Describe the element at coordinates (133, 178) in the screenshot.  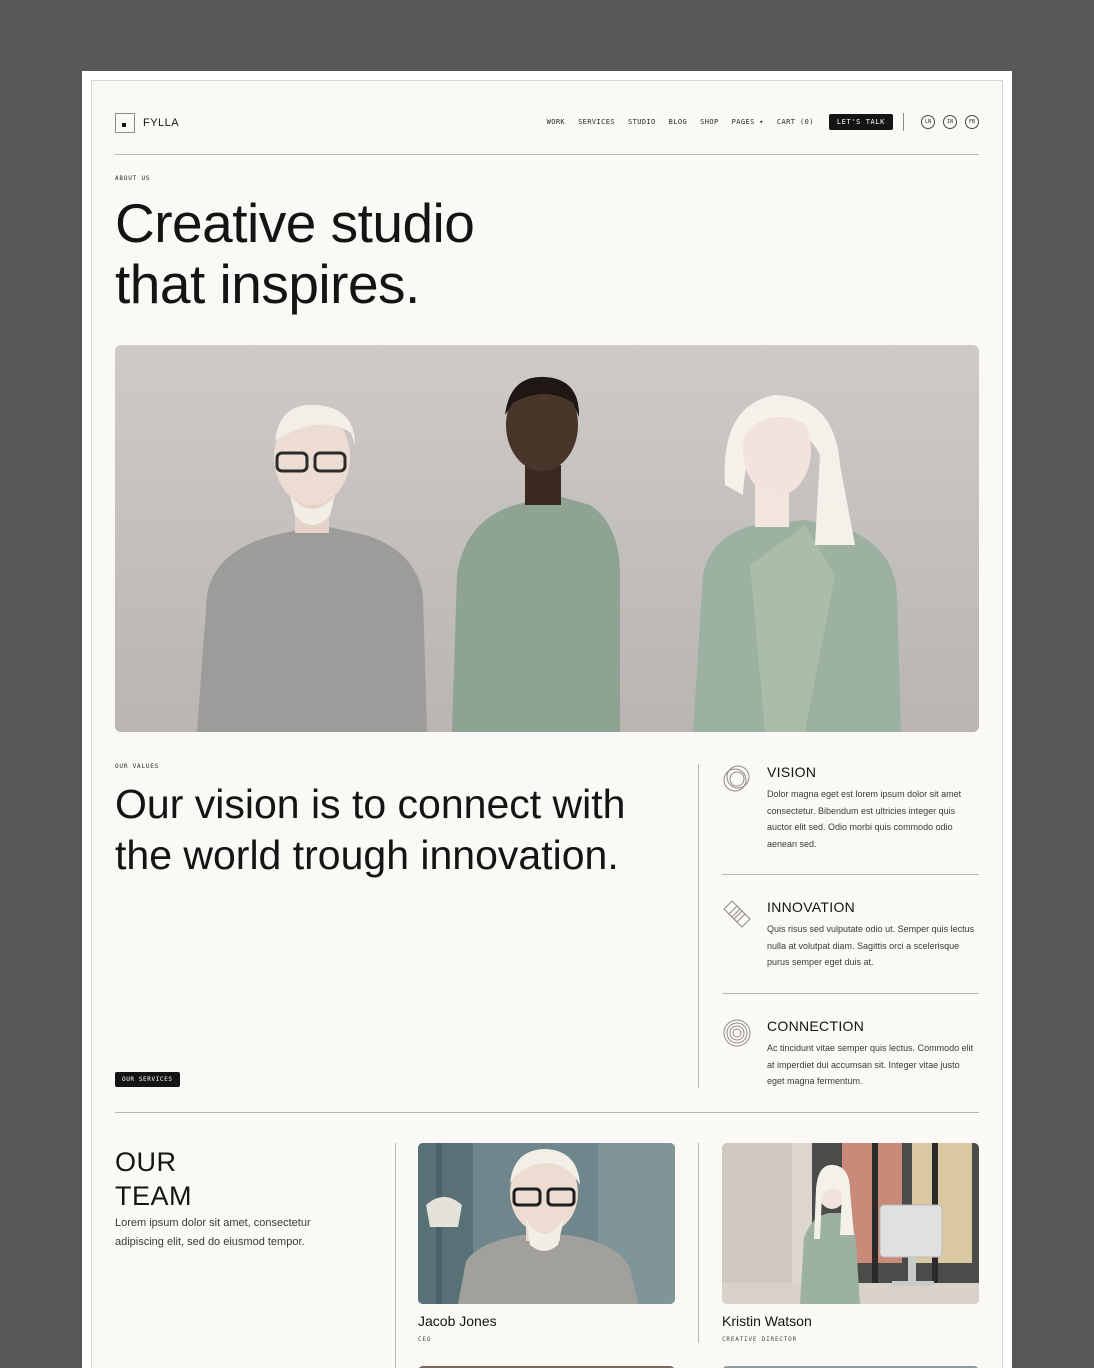
I see `about-us-eyebrow: ABOUT US` at that location.